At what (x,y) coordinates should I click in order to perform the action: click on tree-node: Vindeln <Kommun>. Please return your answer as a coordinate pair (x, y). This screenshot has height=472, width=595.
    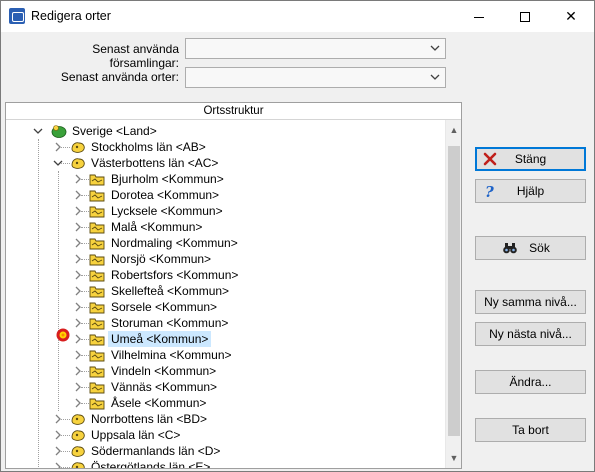
    Looking at the image, I should click on (225, 371).